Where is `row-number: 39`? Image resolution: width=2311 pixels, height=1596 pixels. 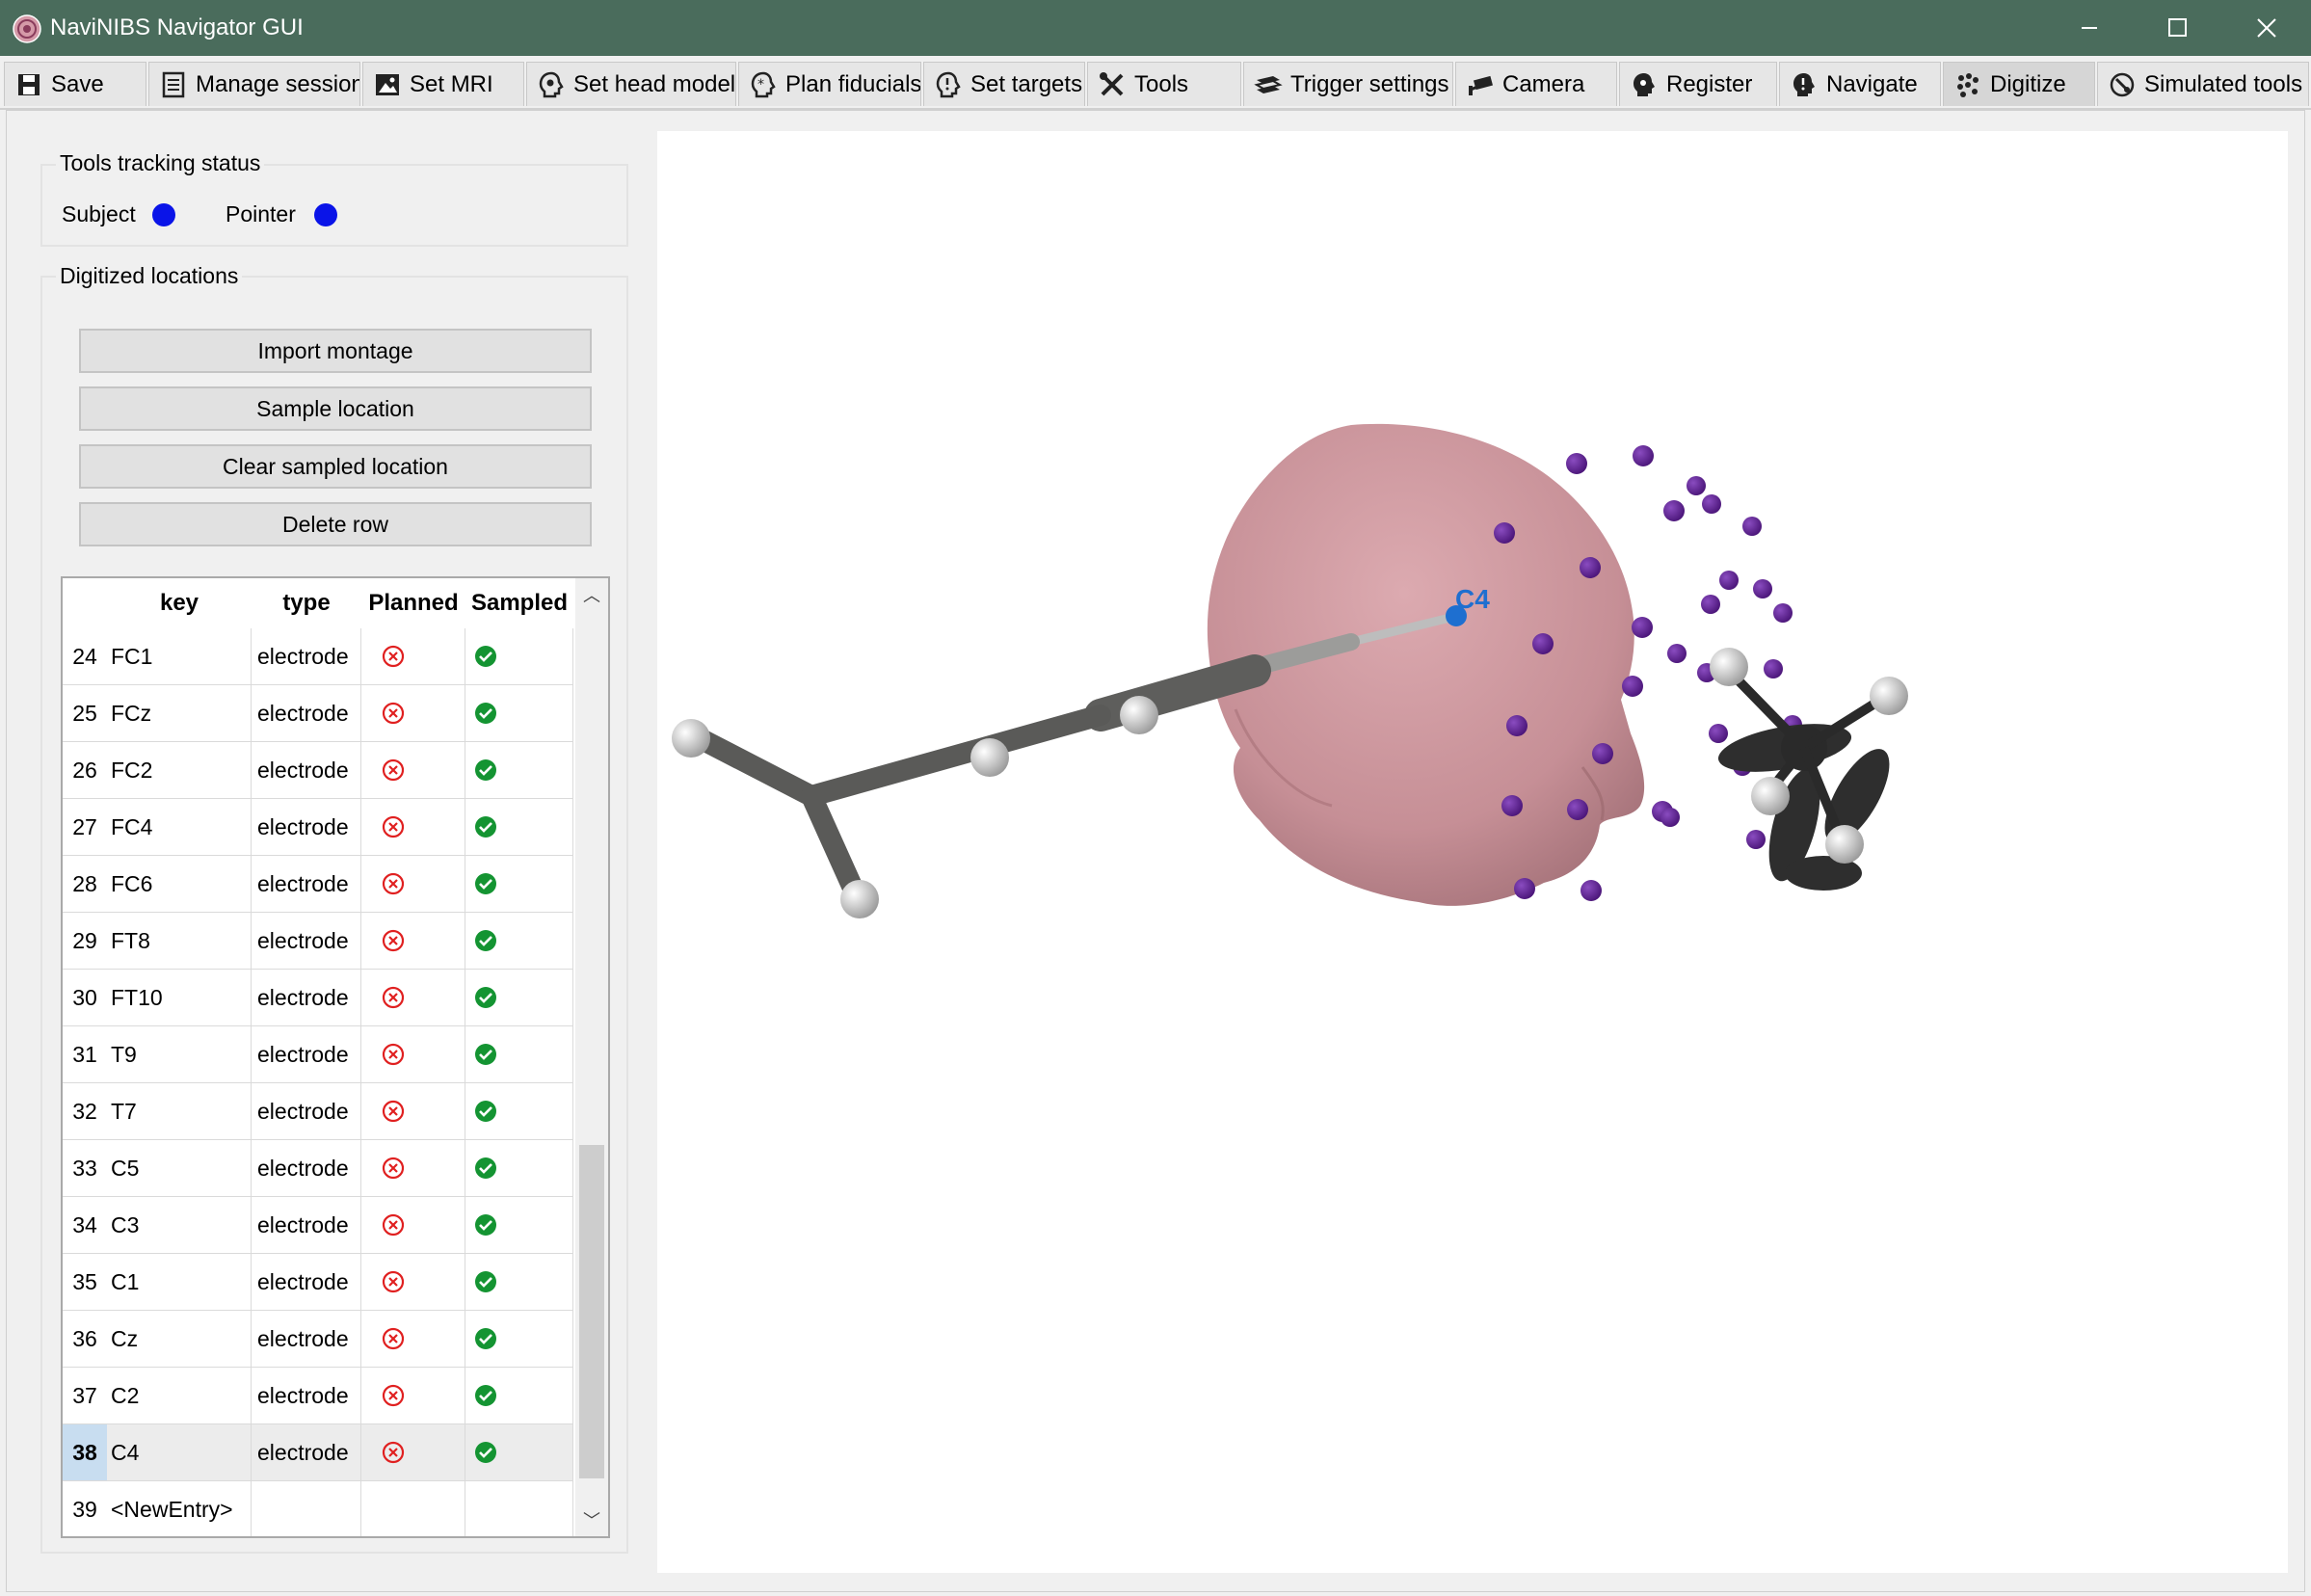
row-number: 39 is located at coordinates (85, 1508).